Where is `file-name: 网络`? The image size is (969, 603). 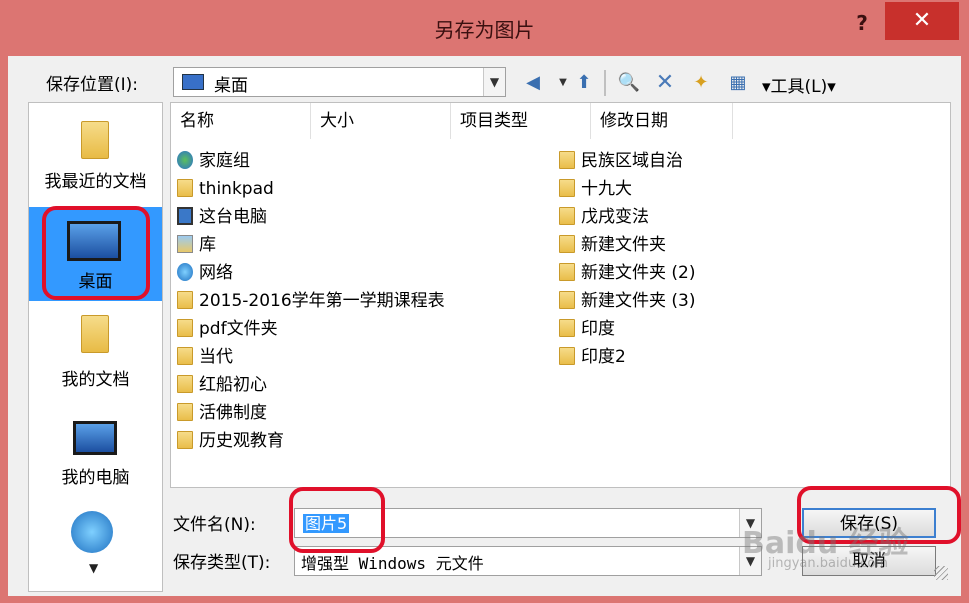
file-name: 网络 is located at coordinates (216, 273).